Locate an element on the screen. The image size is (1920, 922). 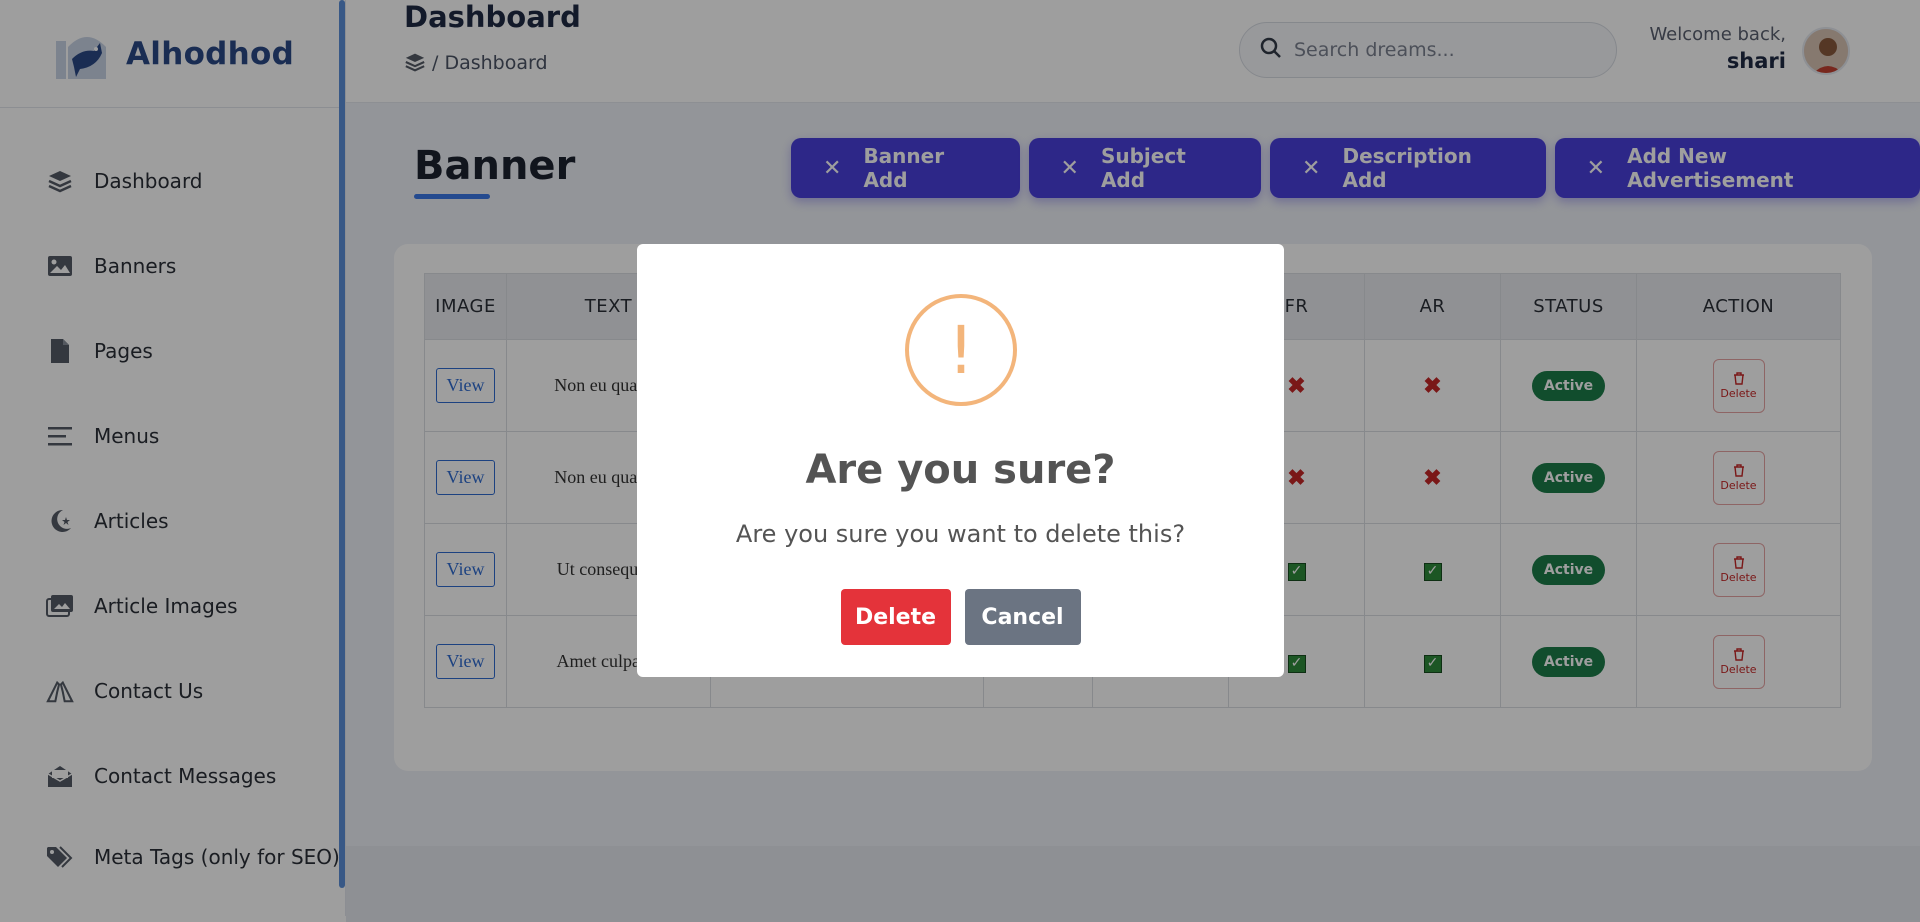
warning-glyph: ! is located at coordinates (961, 350).